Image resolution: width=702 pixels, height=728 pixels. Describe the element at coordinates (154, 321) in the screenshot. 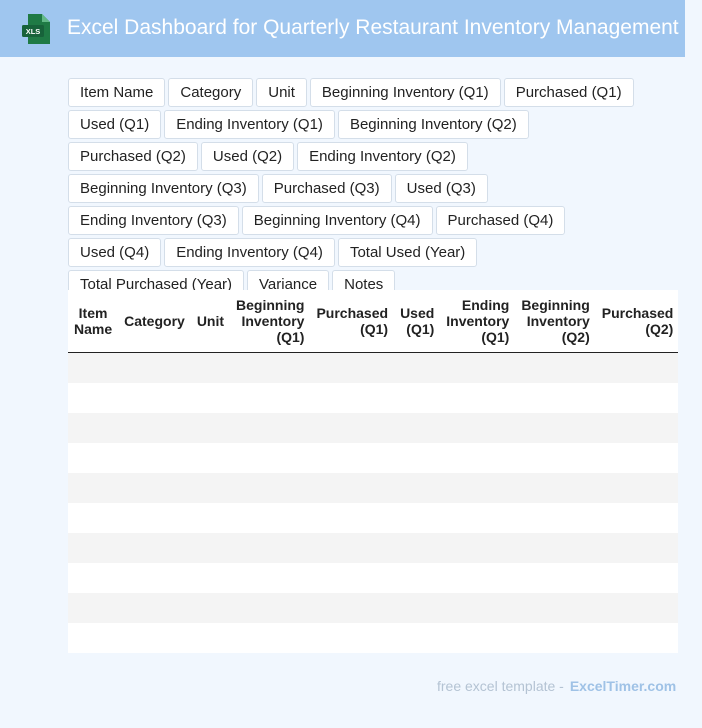

I see `column-header: Category` at that location.